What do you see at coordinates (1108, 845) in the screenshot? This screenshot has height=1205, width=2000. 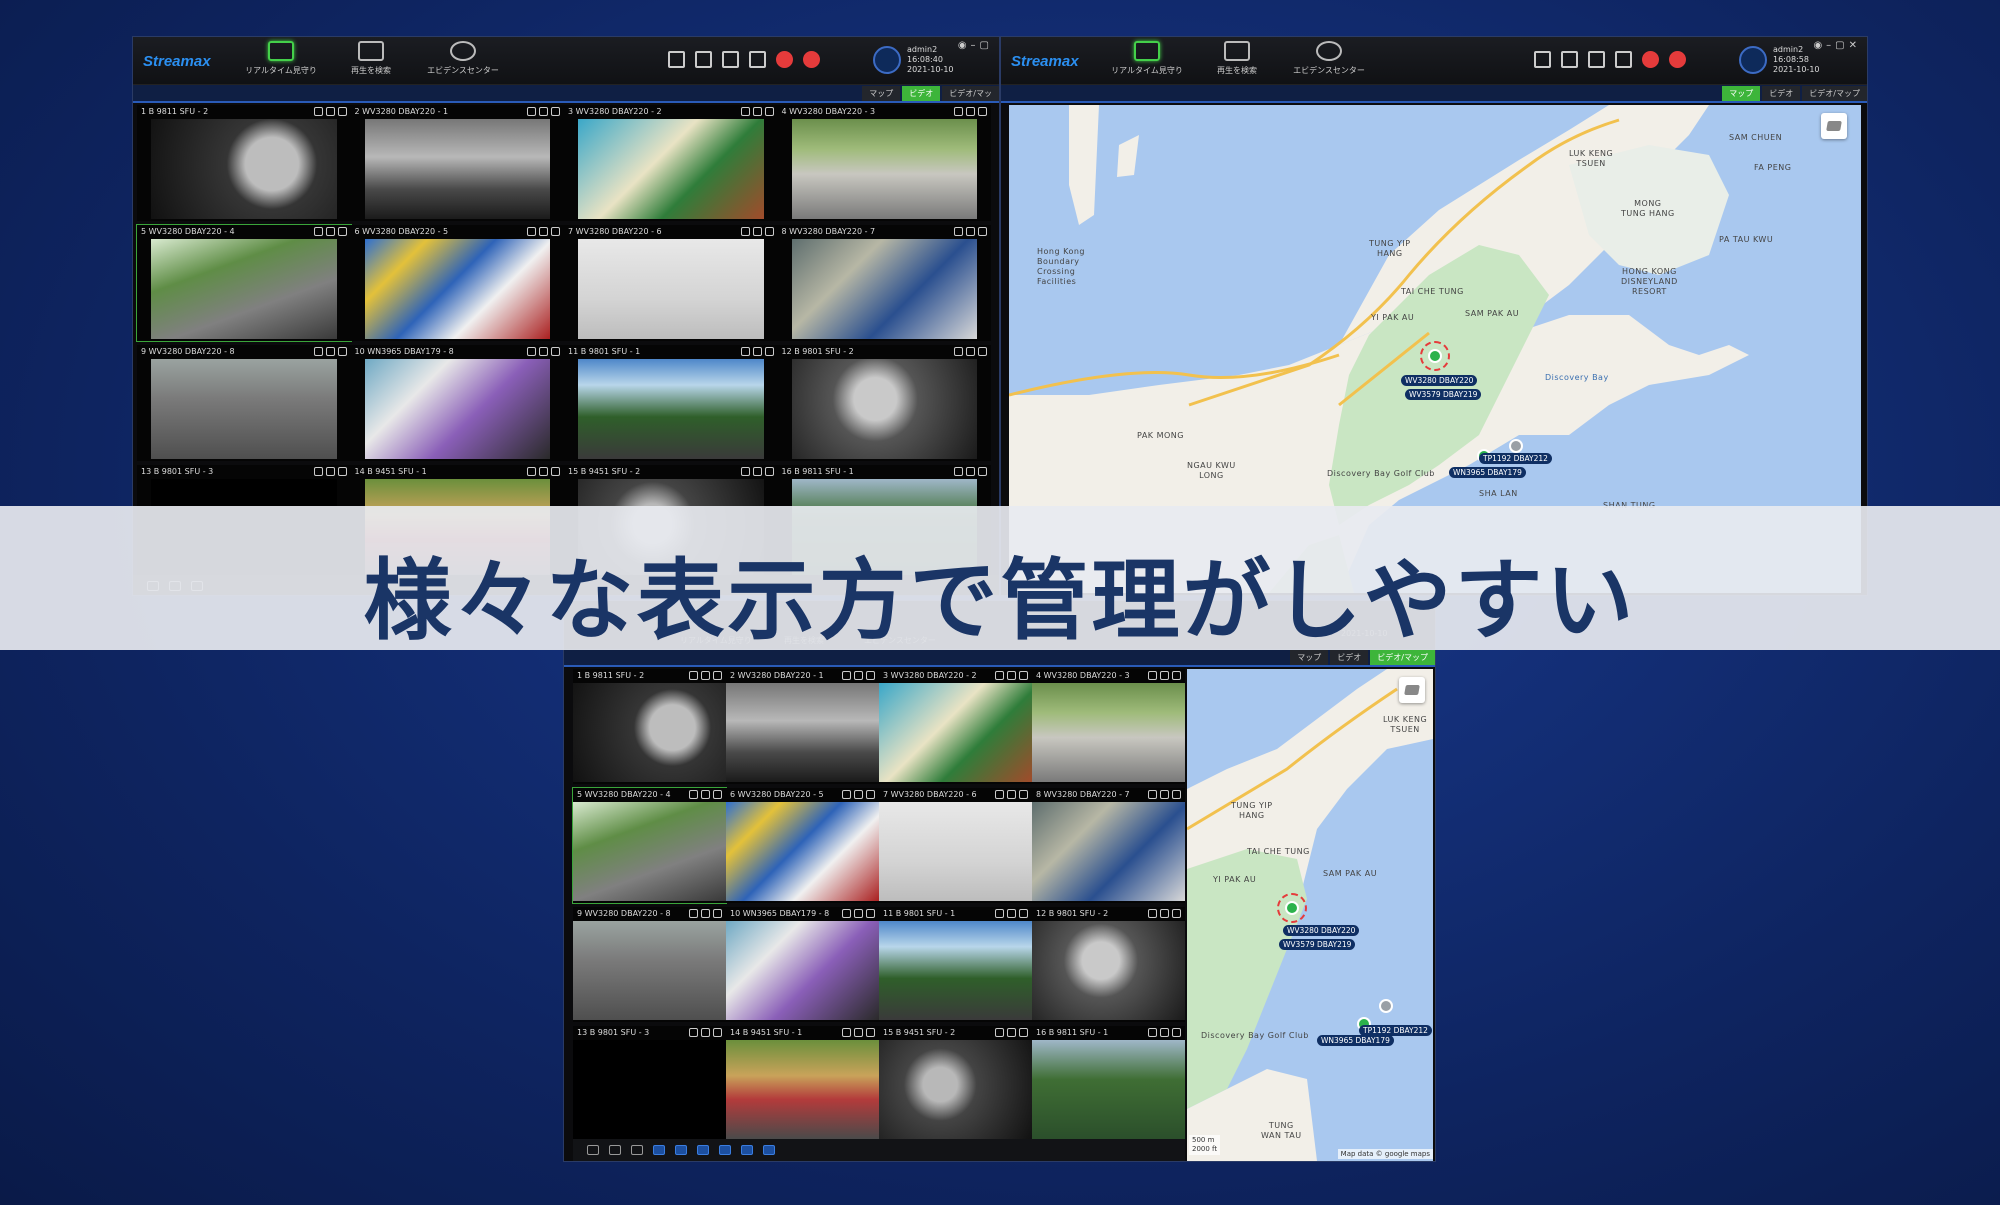 I see `video-cell: 8 WV3280 DBAY220 - 7` at bounding box center [1108, 845].